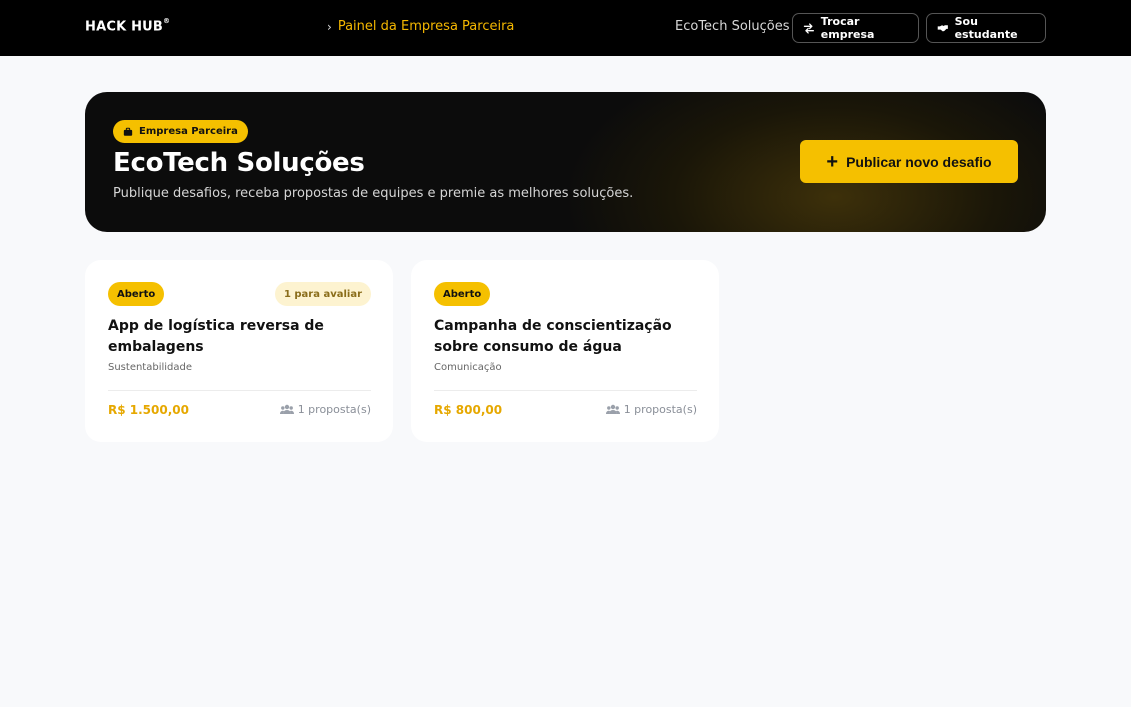 This screenshot has width=1131, height=707. Describe the element at coordinates (329, 26) in the screenshot. I see `chevron-right-icon: ›` at that location.